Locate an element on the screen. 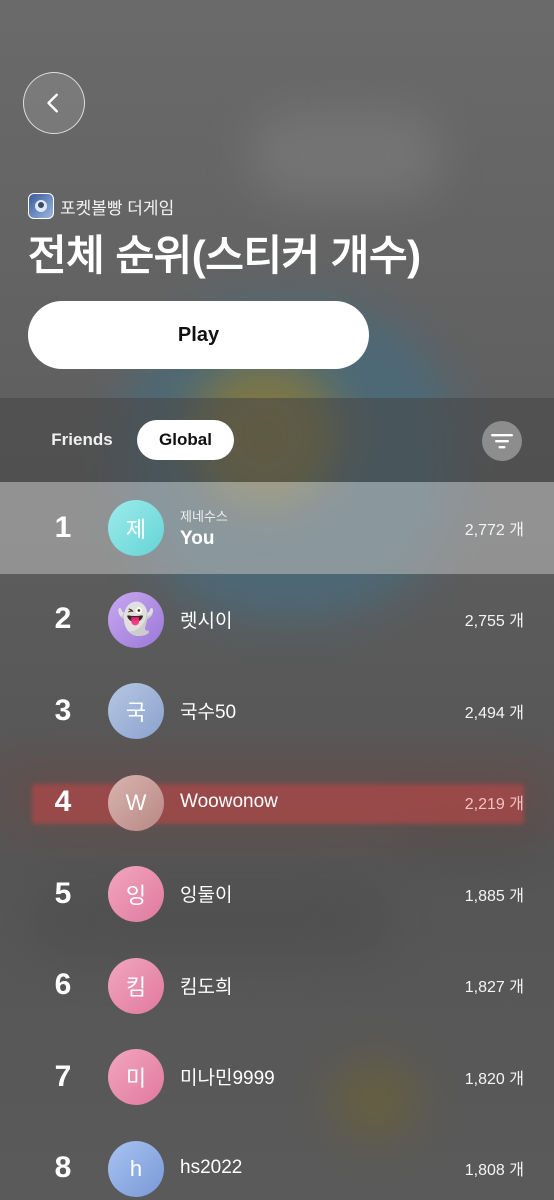 The image size is (554, 1200). leaderboard-row: 7 미 미나민9999 1,820 개 is located at coordinates (277, 1077).